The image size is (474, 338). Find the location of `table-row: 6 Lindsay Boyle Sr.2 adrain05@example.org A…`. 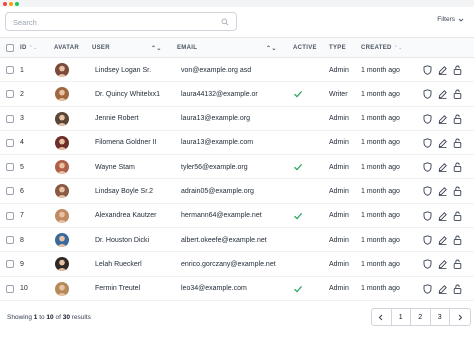

table-row: 6 Lindsay Boyle Sr.2 adrain05@example.org A… is located at coordinates (237, 191).